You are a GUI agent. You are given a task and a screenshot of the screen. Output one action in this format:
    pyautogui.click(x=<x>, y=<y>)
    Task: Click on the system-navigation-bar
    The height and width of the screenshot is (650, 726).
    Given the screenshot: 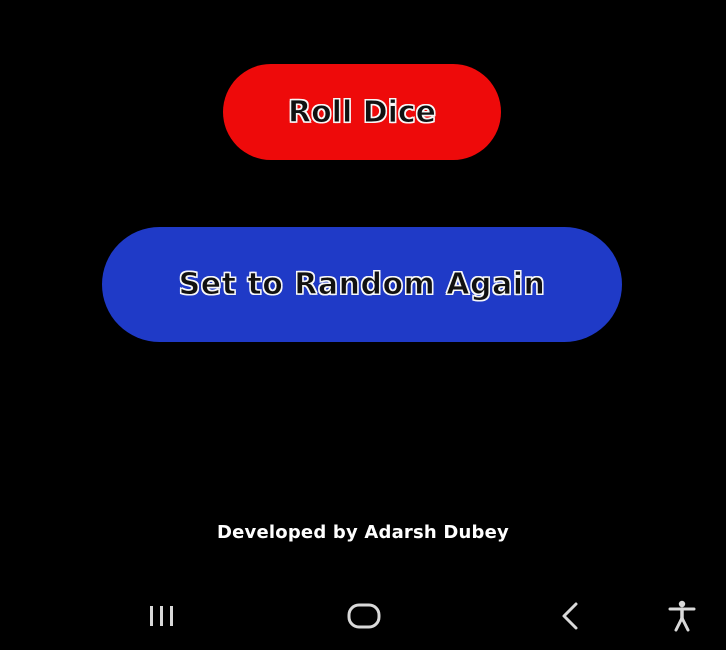 What is the action you would take?
    pyautogui.click(x=363, y=618)
    